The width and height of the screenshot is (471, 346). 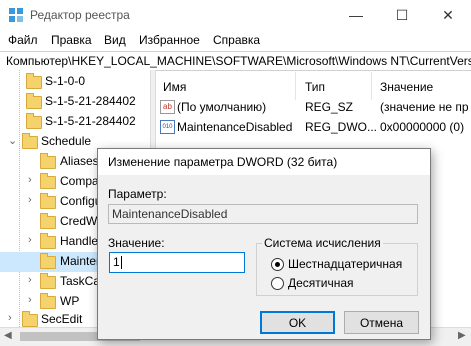 I want to click on text-caret, so click(x=121, y=262).